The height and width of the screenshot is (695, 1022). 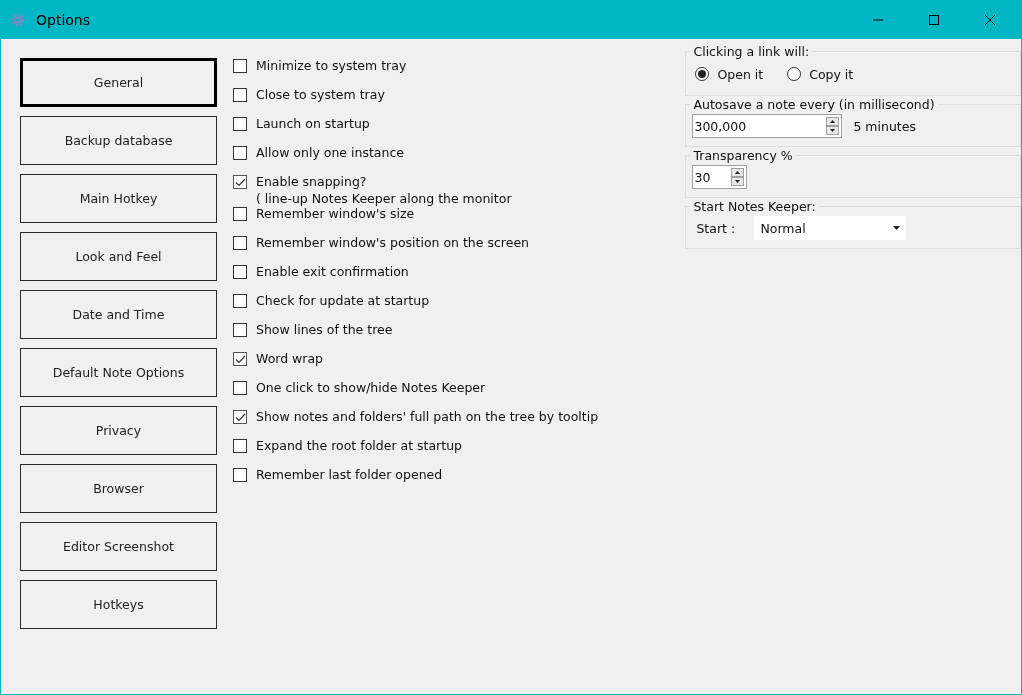 What do you see at coordinates (332, 271) in the screenshot?
I see `option-label: Enable exit confirmation` at bounding box center [332, 271].